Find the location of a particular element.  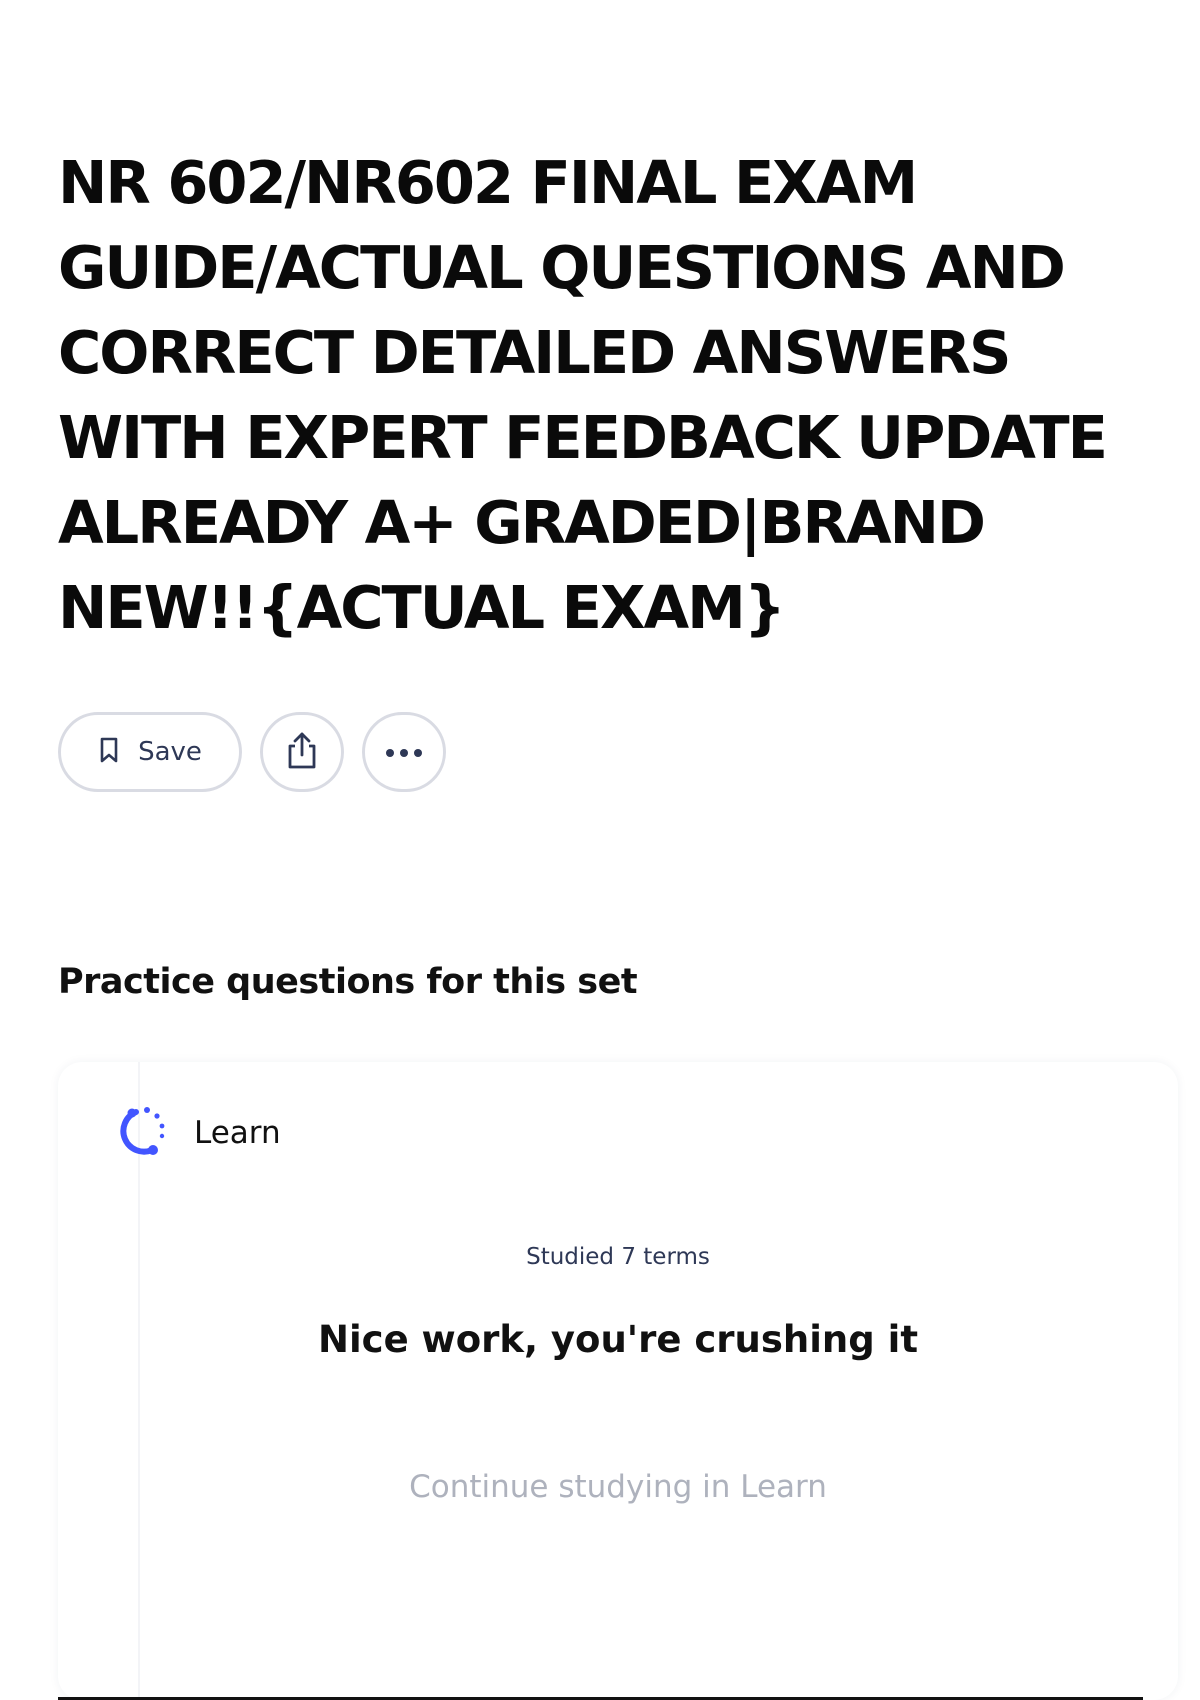

share-button is located at coordinates (302, 752).